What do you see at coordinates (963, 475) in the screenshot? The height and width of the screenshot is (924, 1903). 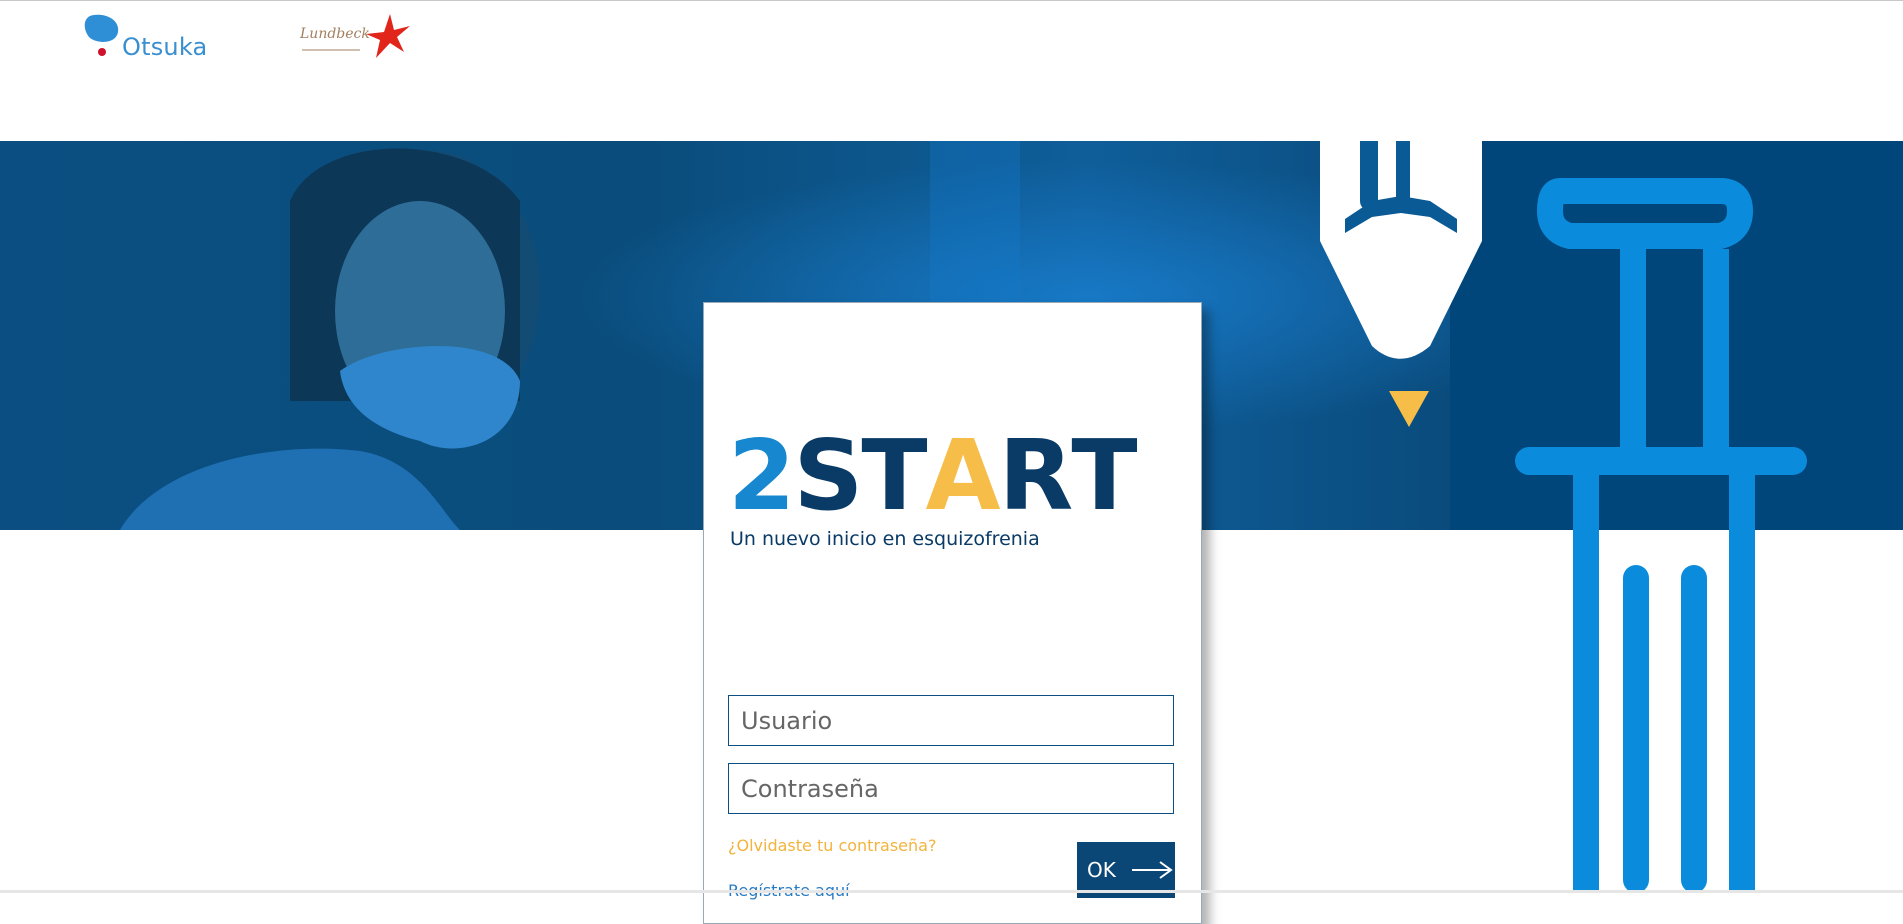 I see `brand-letter: A` at bounding box center [963, 475].